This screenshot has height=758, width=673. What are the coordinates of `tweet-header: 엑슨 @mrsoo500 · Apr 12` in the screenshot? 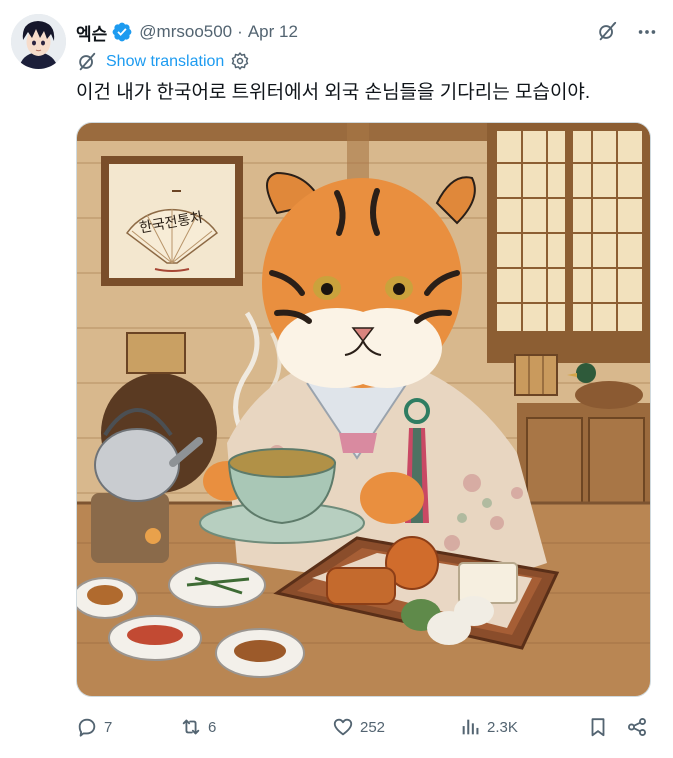 It's located at (367, 32).